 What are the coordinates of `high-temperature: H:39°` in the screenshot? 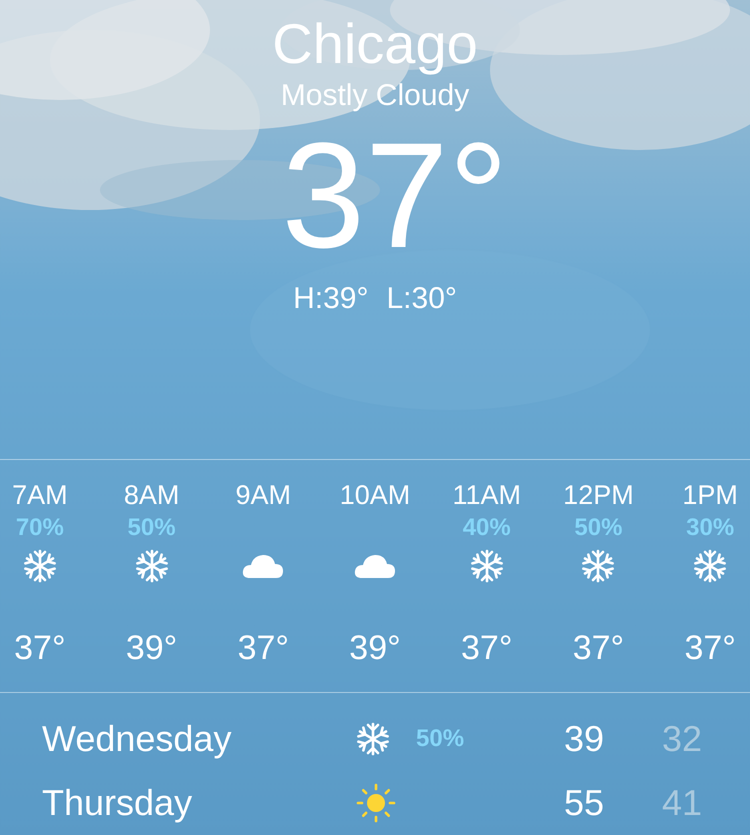 It's located at (330, 299).